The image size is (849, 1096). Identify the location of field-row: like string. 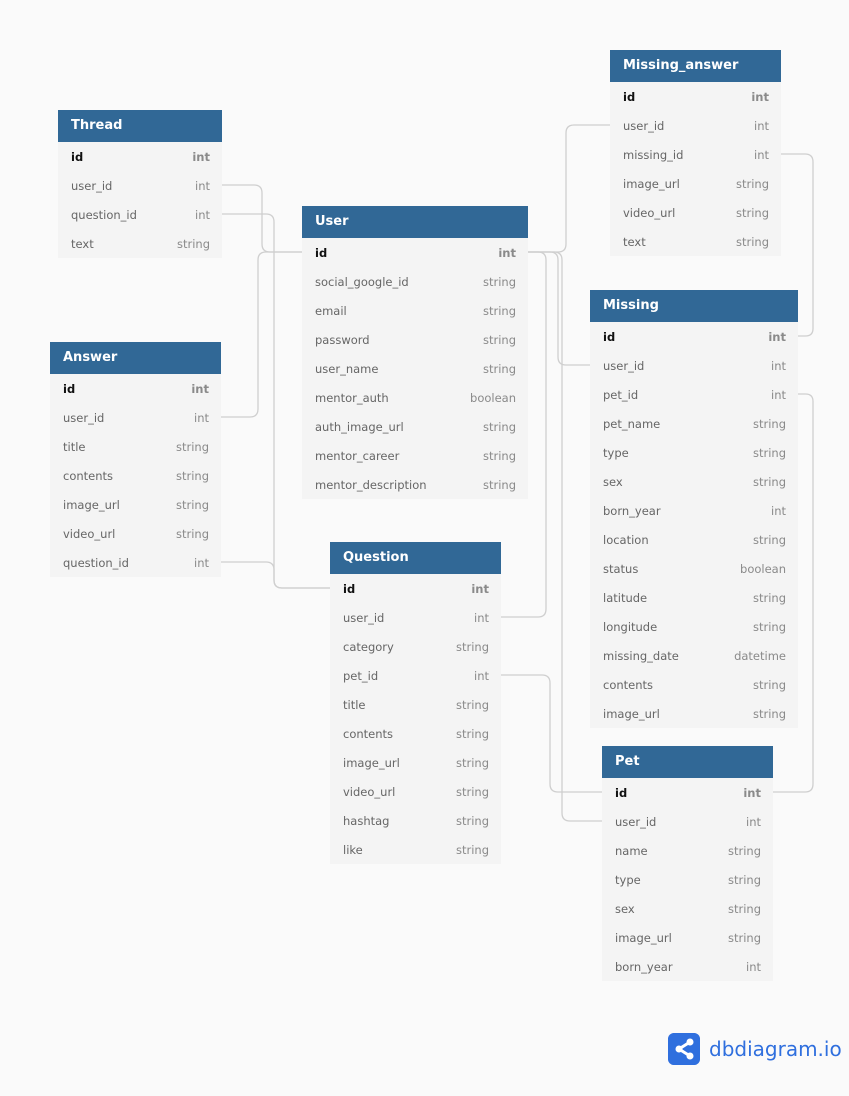
(415, 849).